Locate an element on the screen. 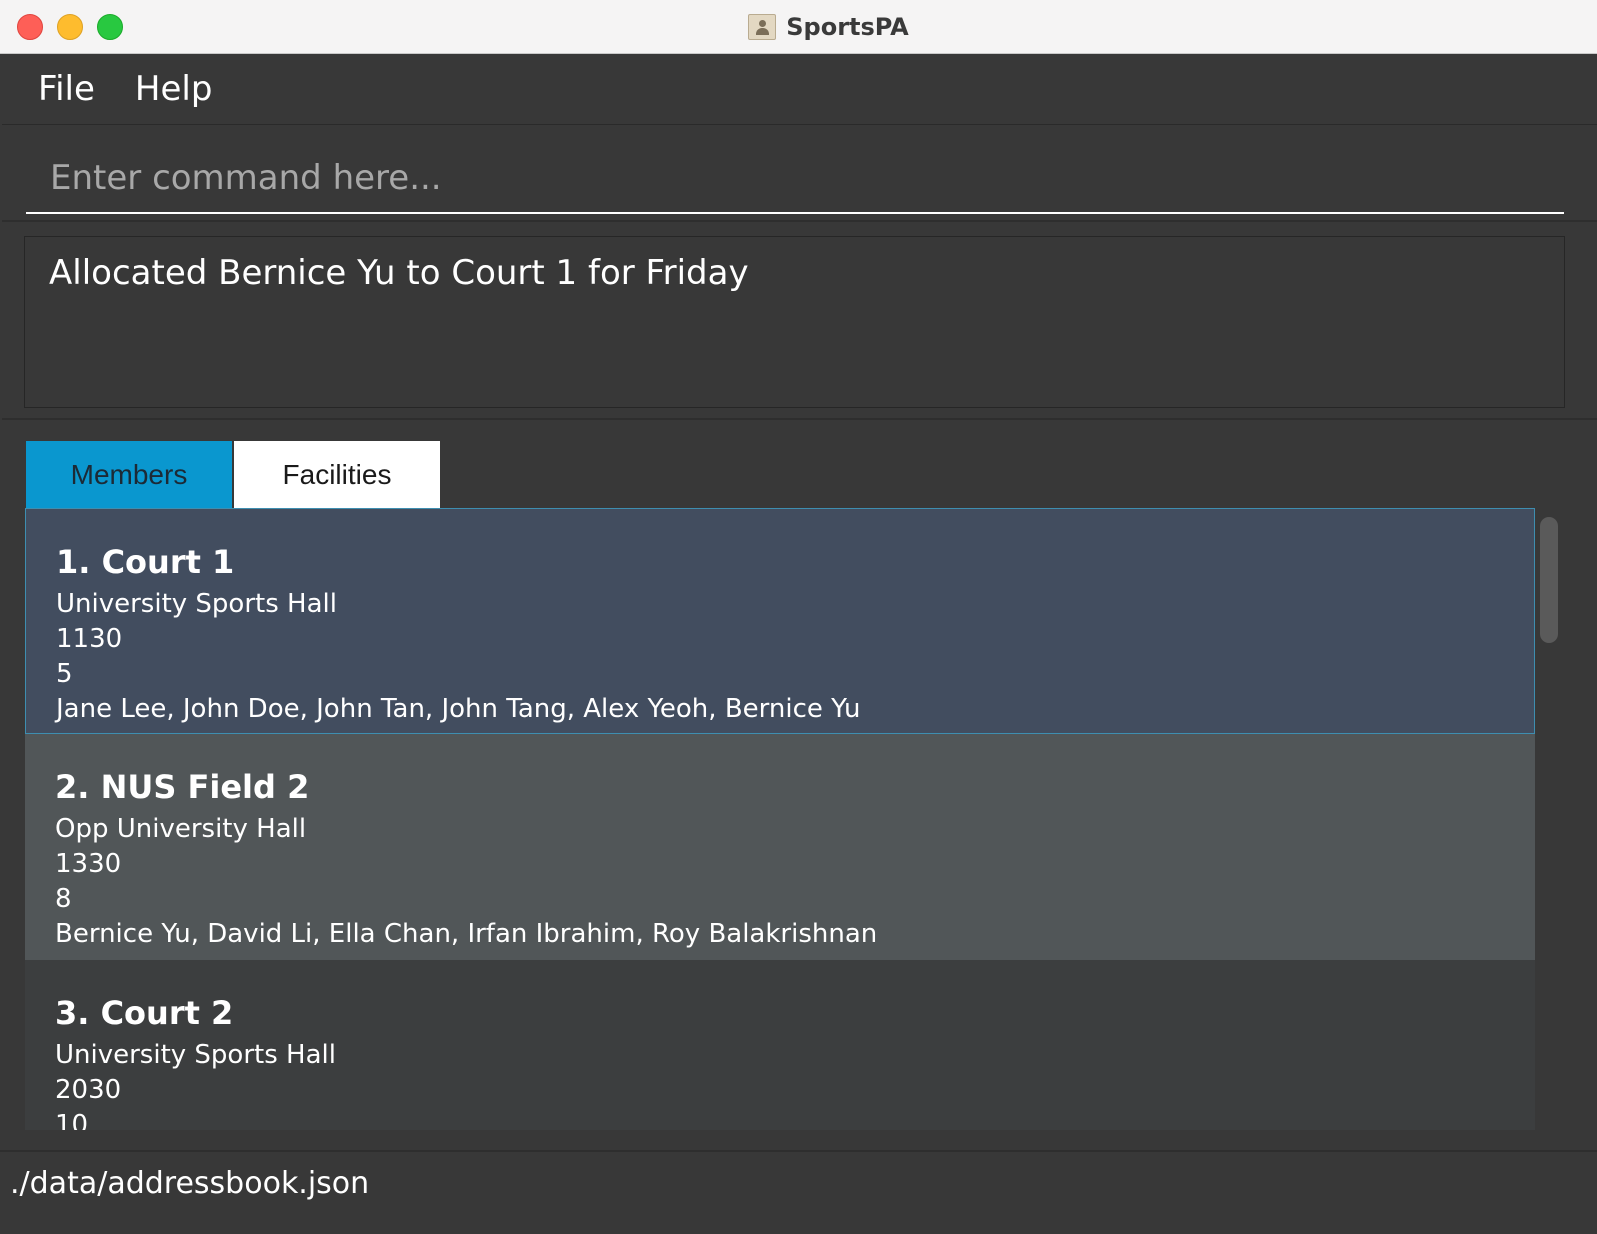  window-title-group: SportsPA is located at coordinates (798, 27).